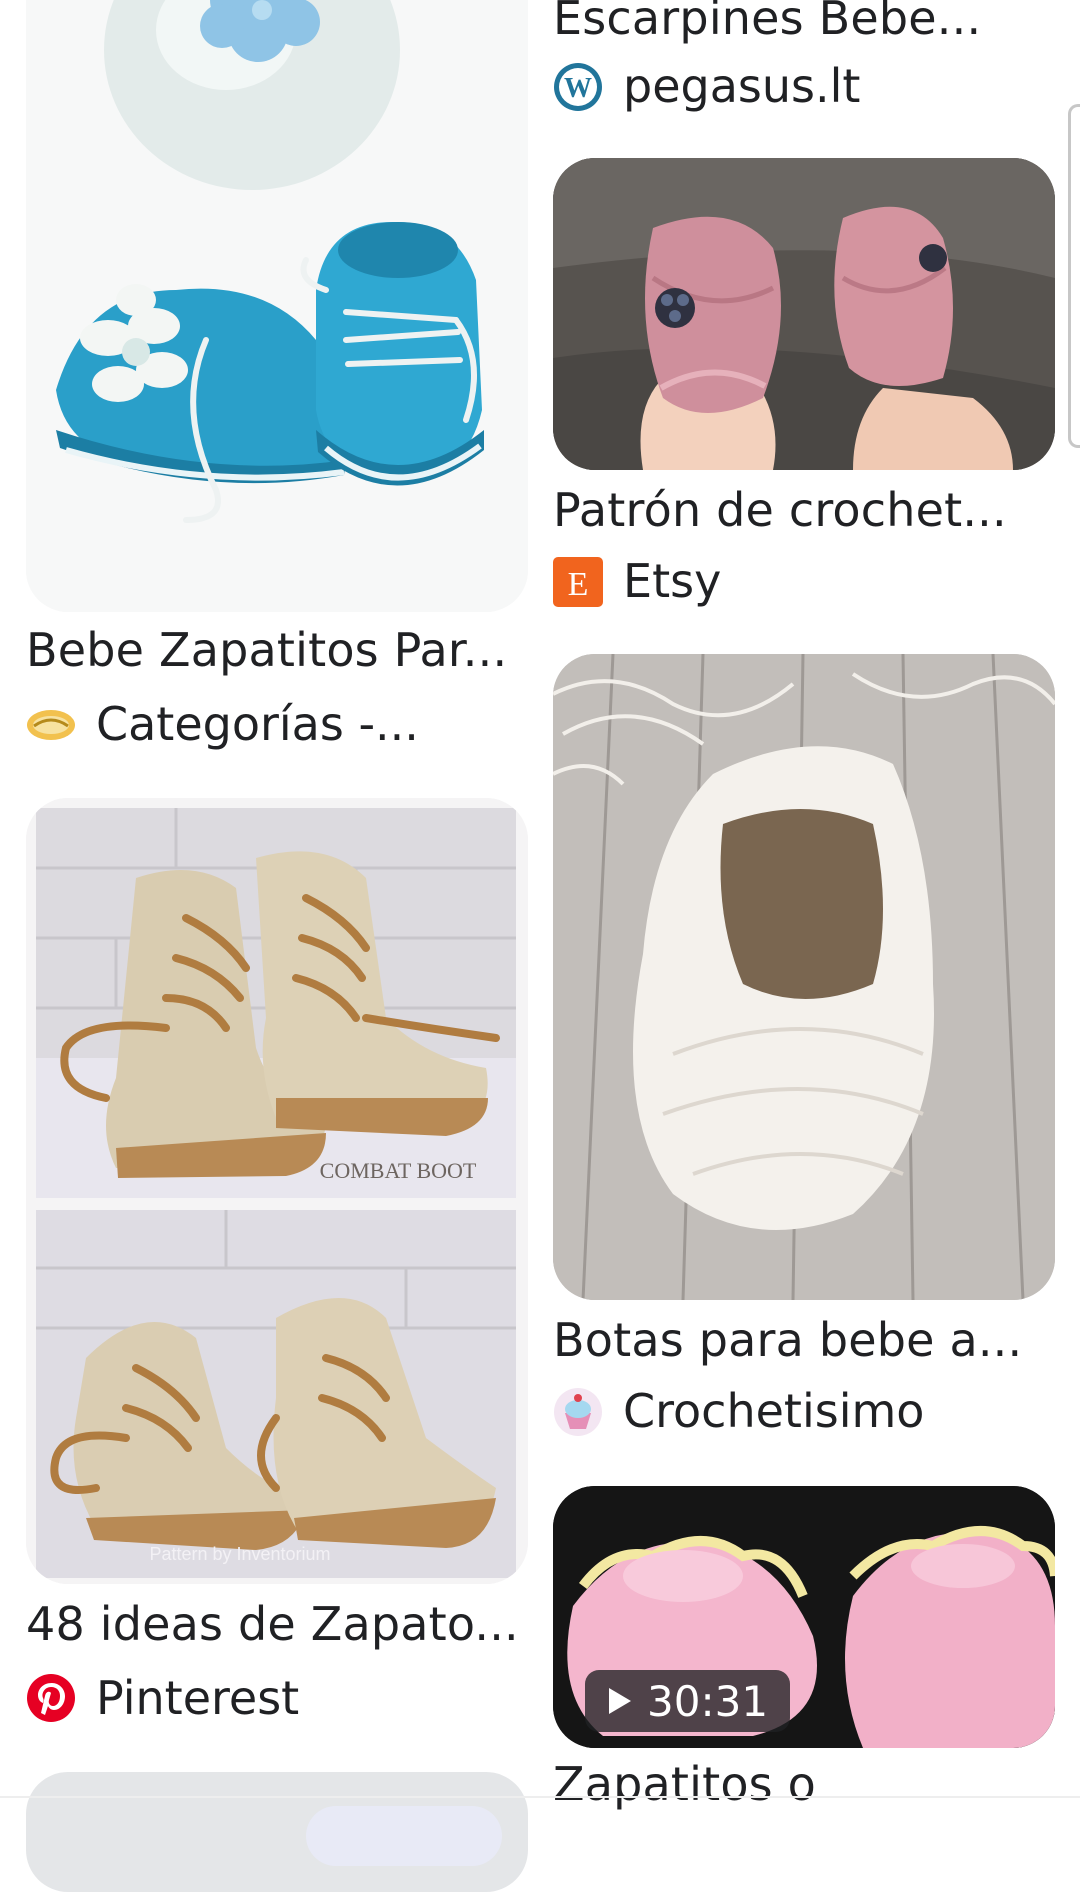 The height and width of the screenshot is (1892, 1080). Describe the element at coordinates (708, 1701) in the screenshot. I see `video-duration: 30:31` at that location.